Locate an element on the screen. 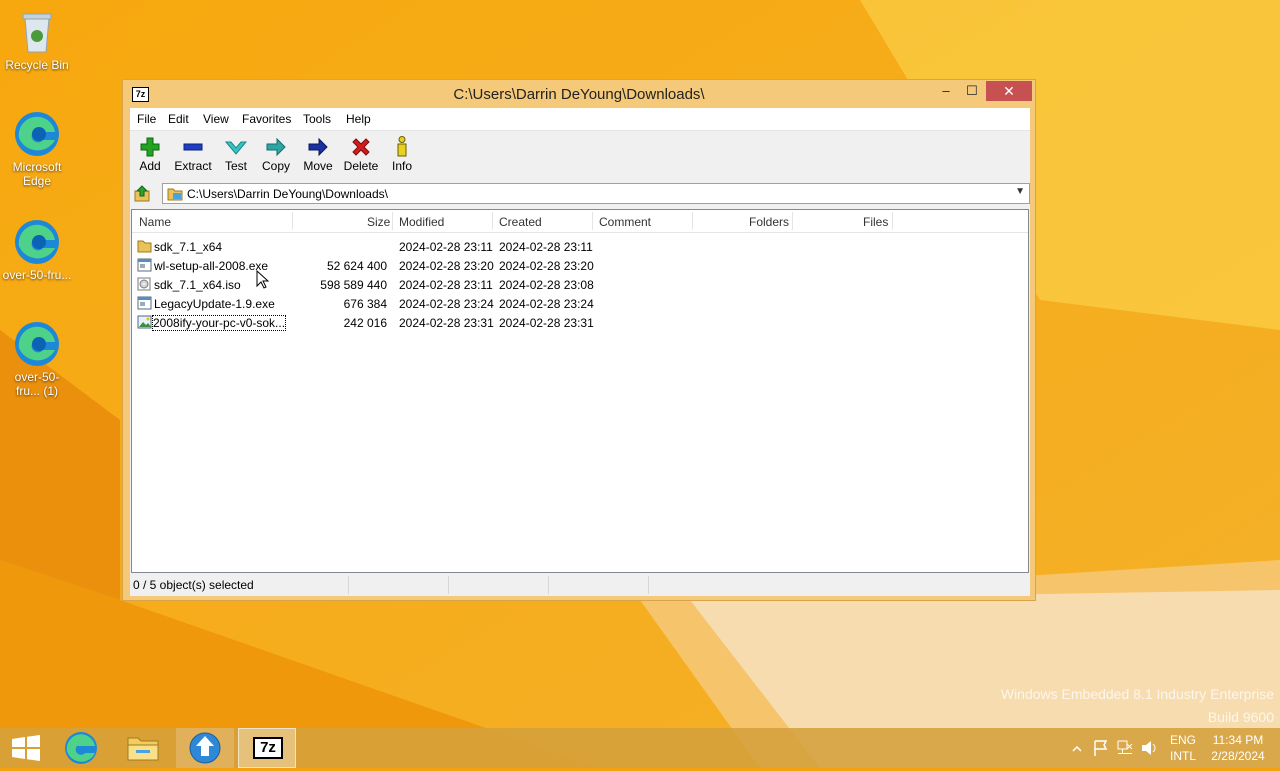 This screenshot has height=771, width=1280. clock-button: 11:34 PM 2/28/2024 is located at coordinates (1238, 748).